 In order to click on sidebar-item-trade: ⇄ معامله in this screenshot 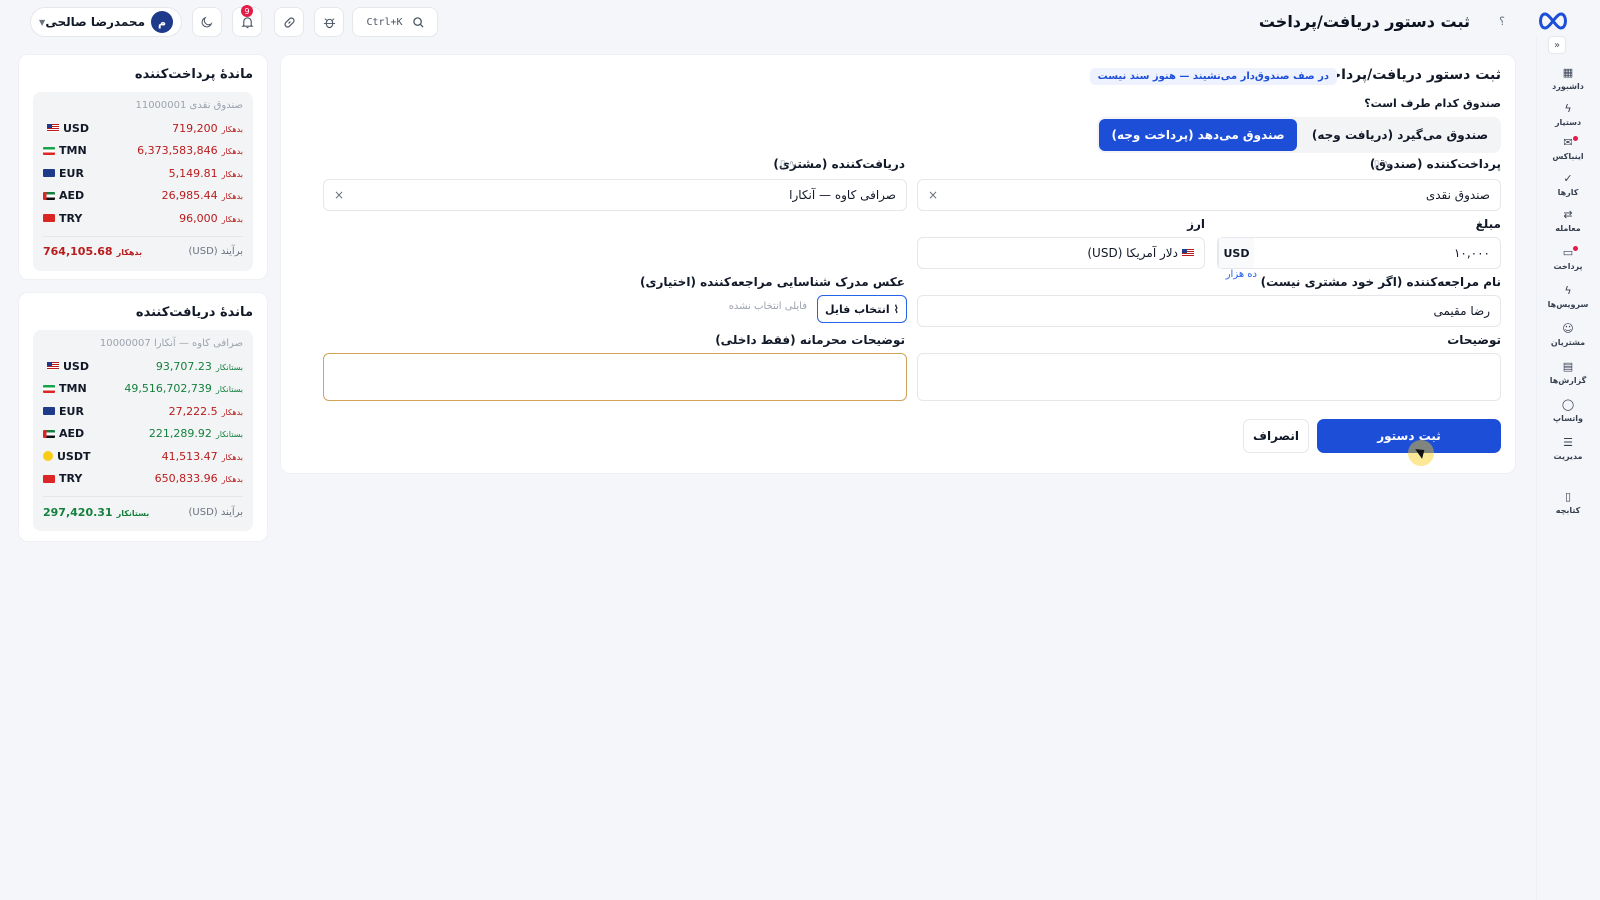, I will do `click(1568, 220)`.